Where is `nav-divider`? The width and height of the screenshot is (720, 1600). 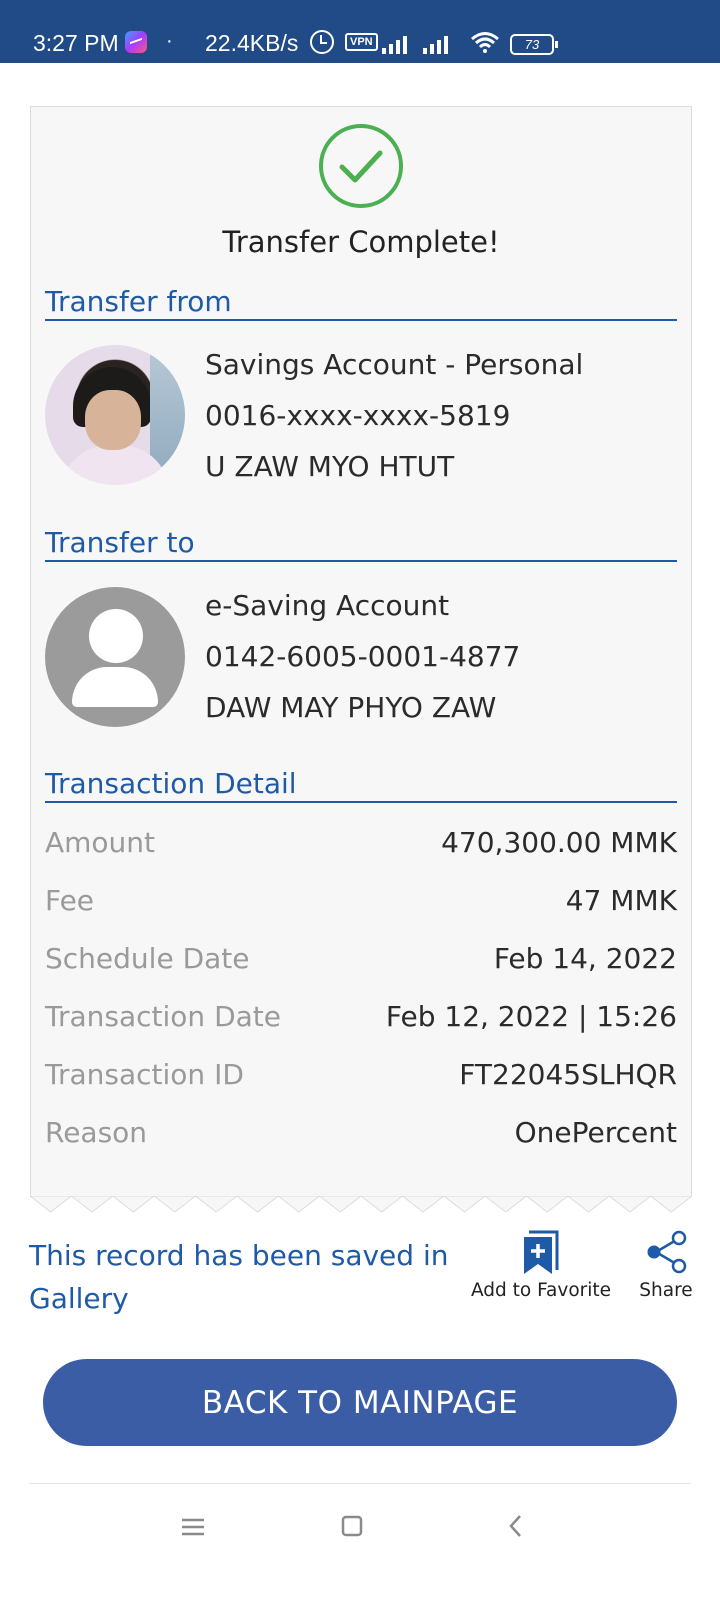
nav-divider is located at coordinates (360, 1483).